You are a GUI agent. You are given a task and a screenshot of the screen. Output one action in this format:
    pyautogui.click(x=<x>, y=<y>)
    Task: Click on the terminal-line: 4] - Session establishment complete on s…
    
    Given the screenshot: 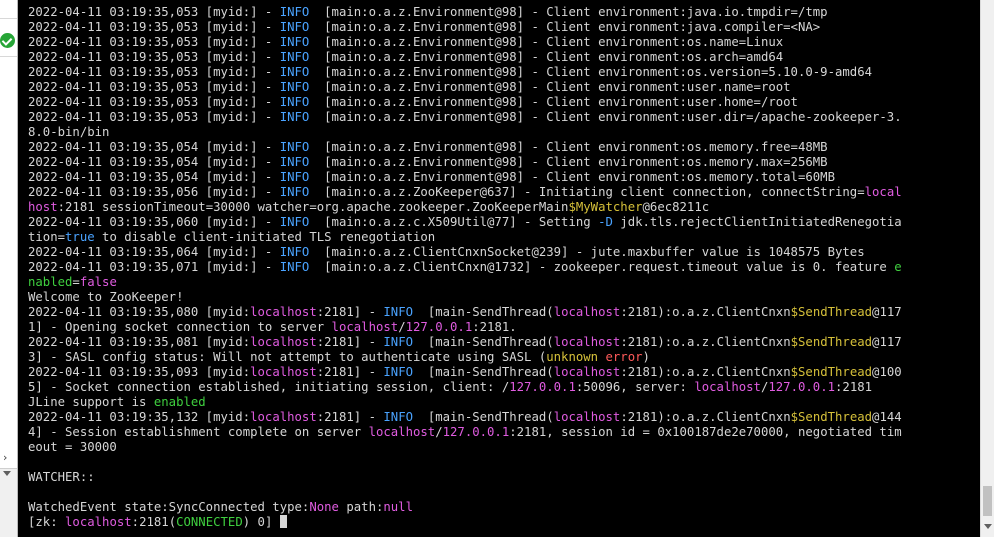 What is the action you would take?
    pyautogui.click(x=504, y=432)
    